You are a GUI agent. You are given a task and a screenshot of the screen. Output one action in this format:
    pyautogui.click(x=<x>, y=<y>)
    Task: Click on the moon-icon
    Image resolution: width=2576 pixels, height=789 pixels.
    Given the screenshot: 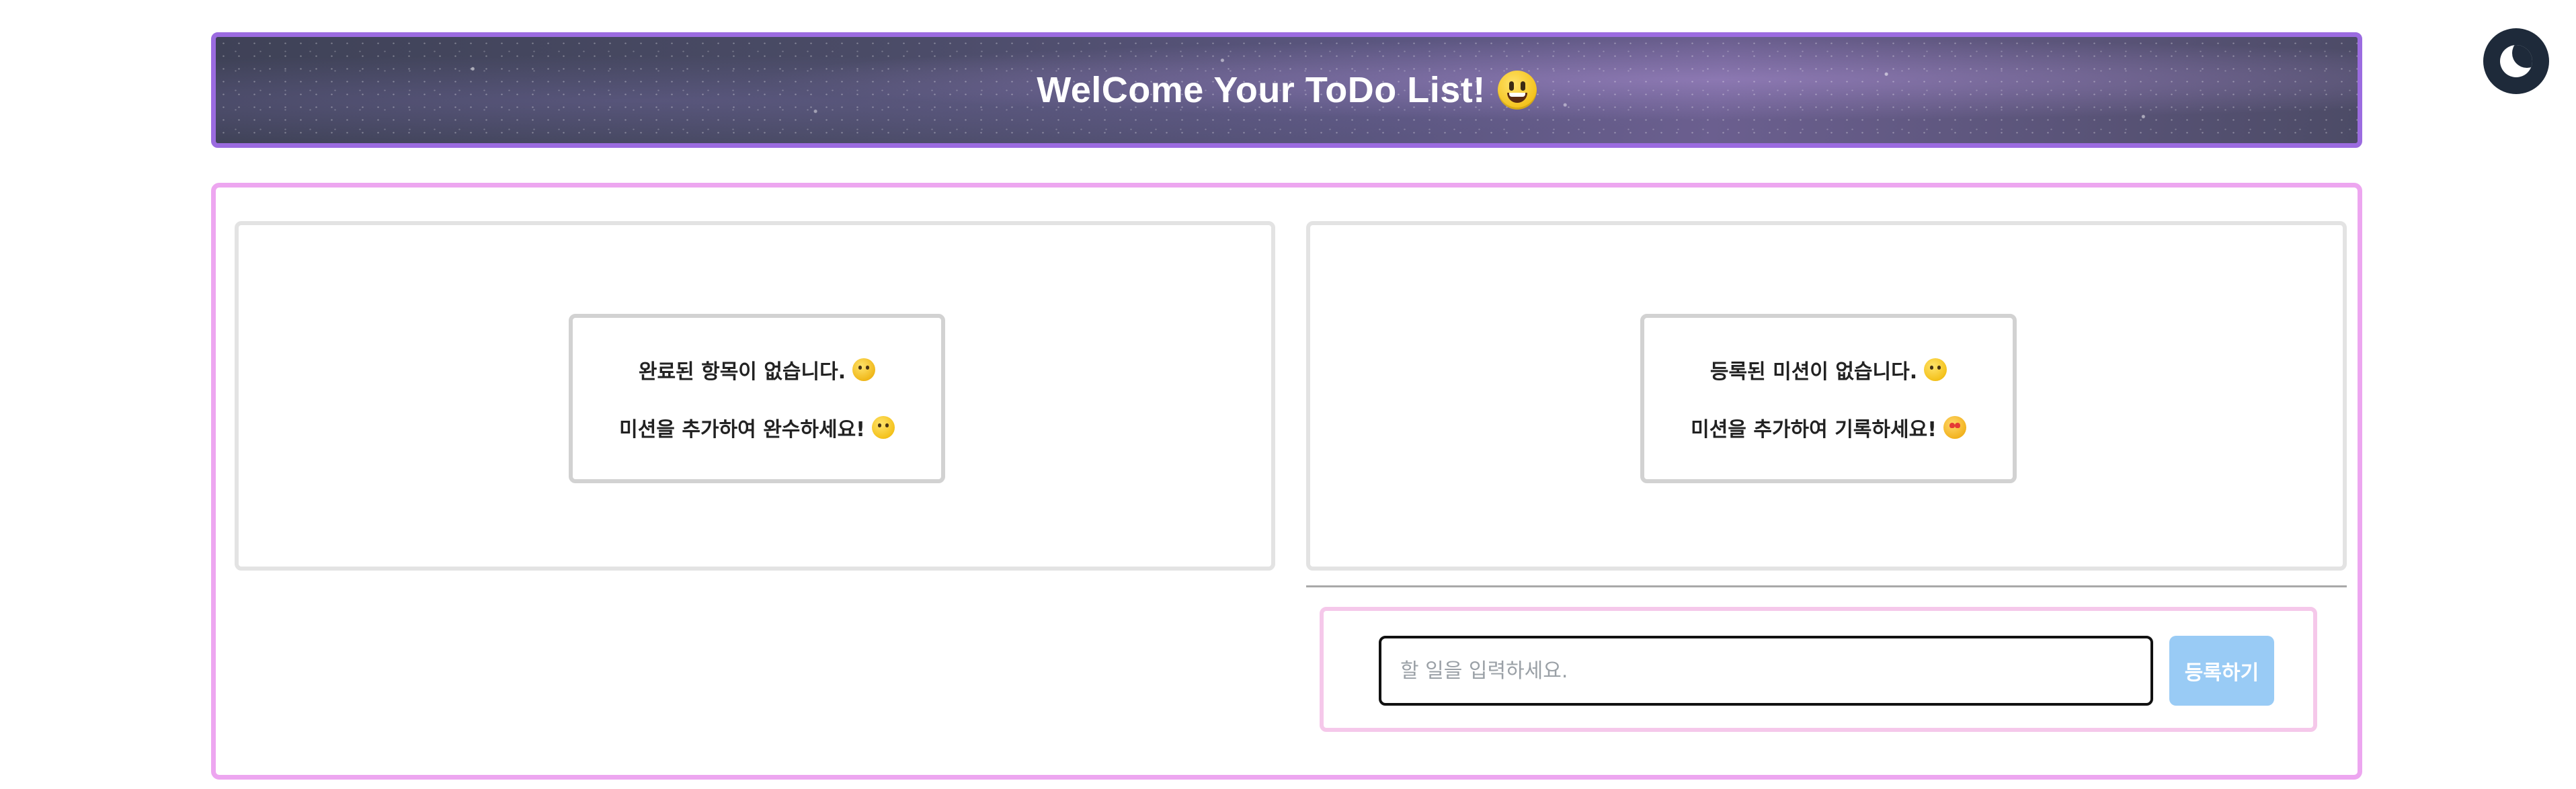 What is the action you would take?
    pyautogui.click(x=2516, y=61)
    